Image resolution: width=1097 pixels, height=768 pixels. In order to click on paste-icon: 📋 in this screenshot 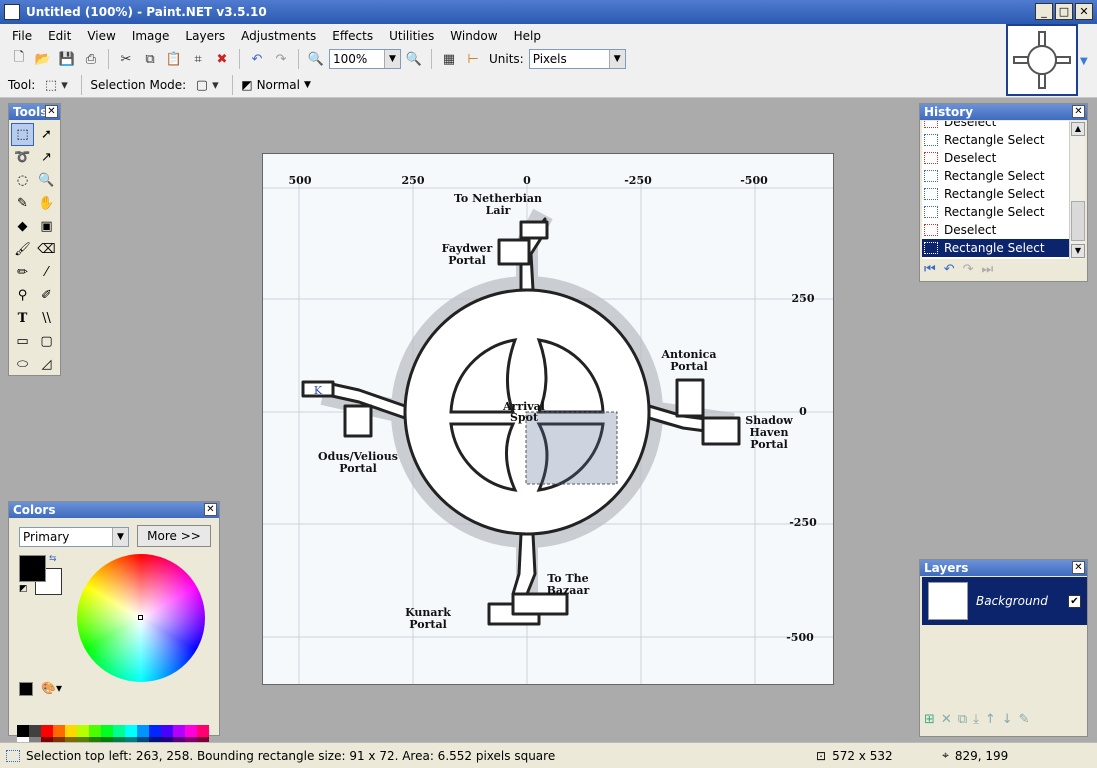, I will do `click(174, 59)`.